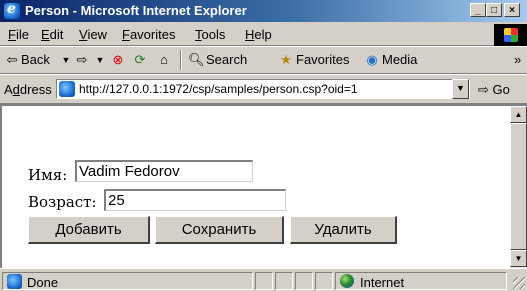 The height and width of the screenshot is (291, 527). I want to click on maximize-button: □, so click(494, 10).